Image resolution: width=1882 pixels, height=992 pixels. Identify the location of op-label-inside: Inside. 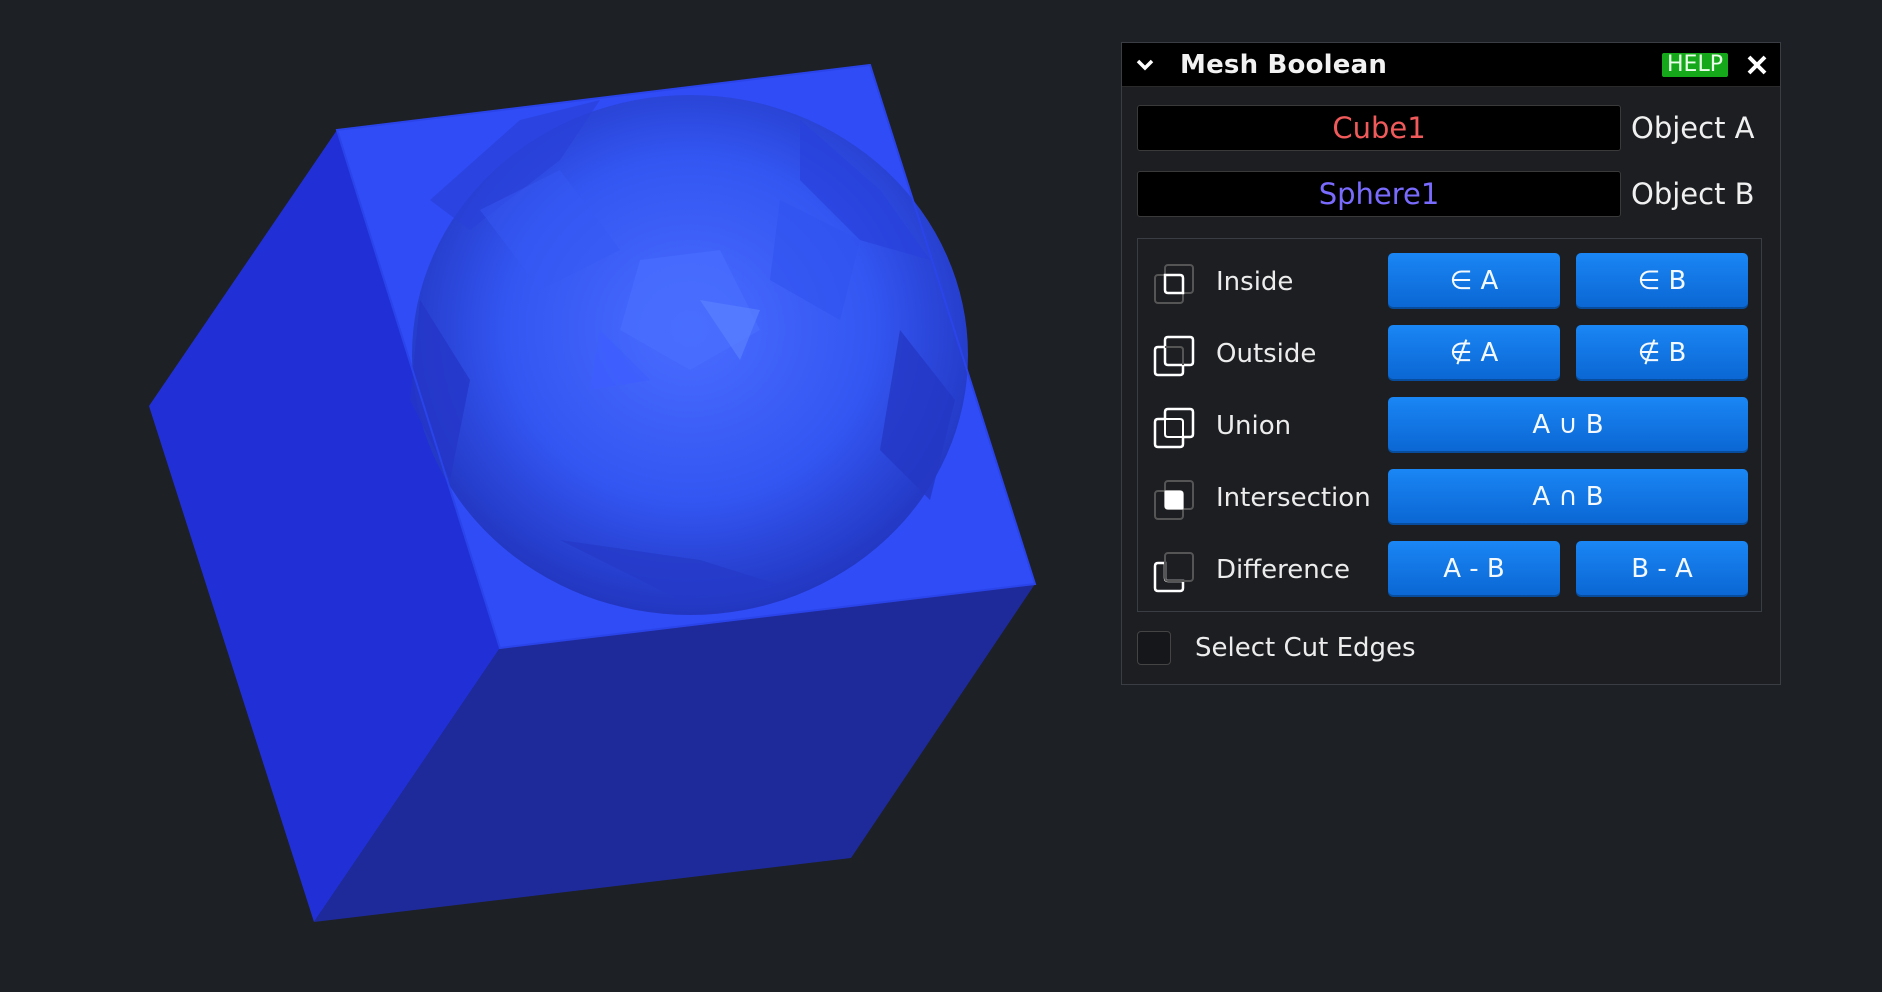
(1255, 282).